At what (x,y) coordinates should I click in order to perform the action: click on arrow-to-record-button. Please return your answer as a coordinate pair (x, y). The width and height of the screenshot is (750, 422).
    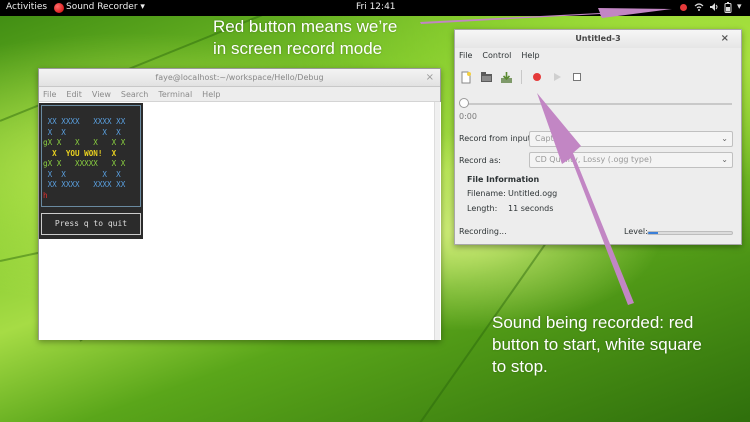
    Looking at the image, I should click on (585, 199).